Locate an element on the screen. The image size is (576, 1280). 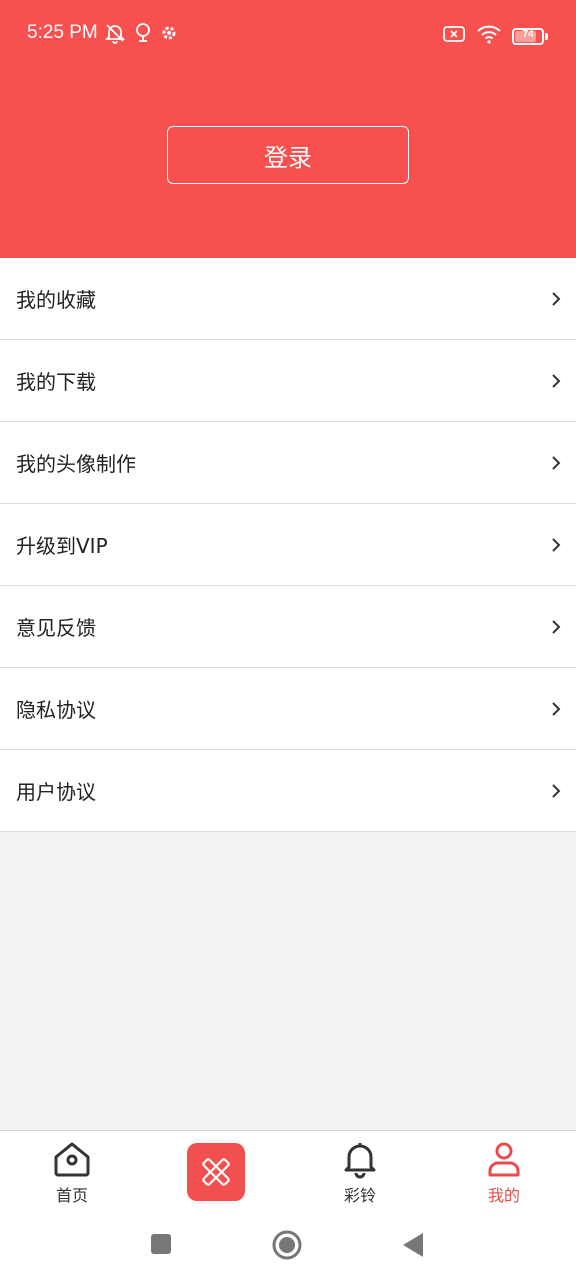
nav-tab-home: 首页 is located at coordinates (72, 1172).